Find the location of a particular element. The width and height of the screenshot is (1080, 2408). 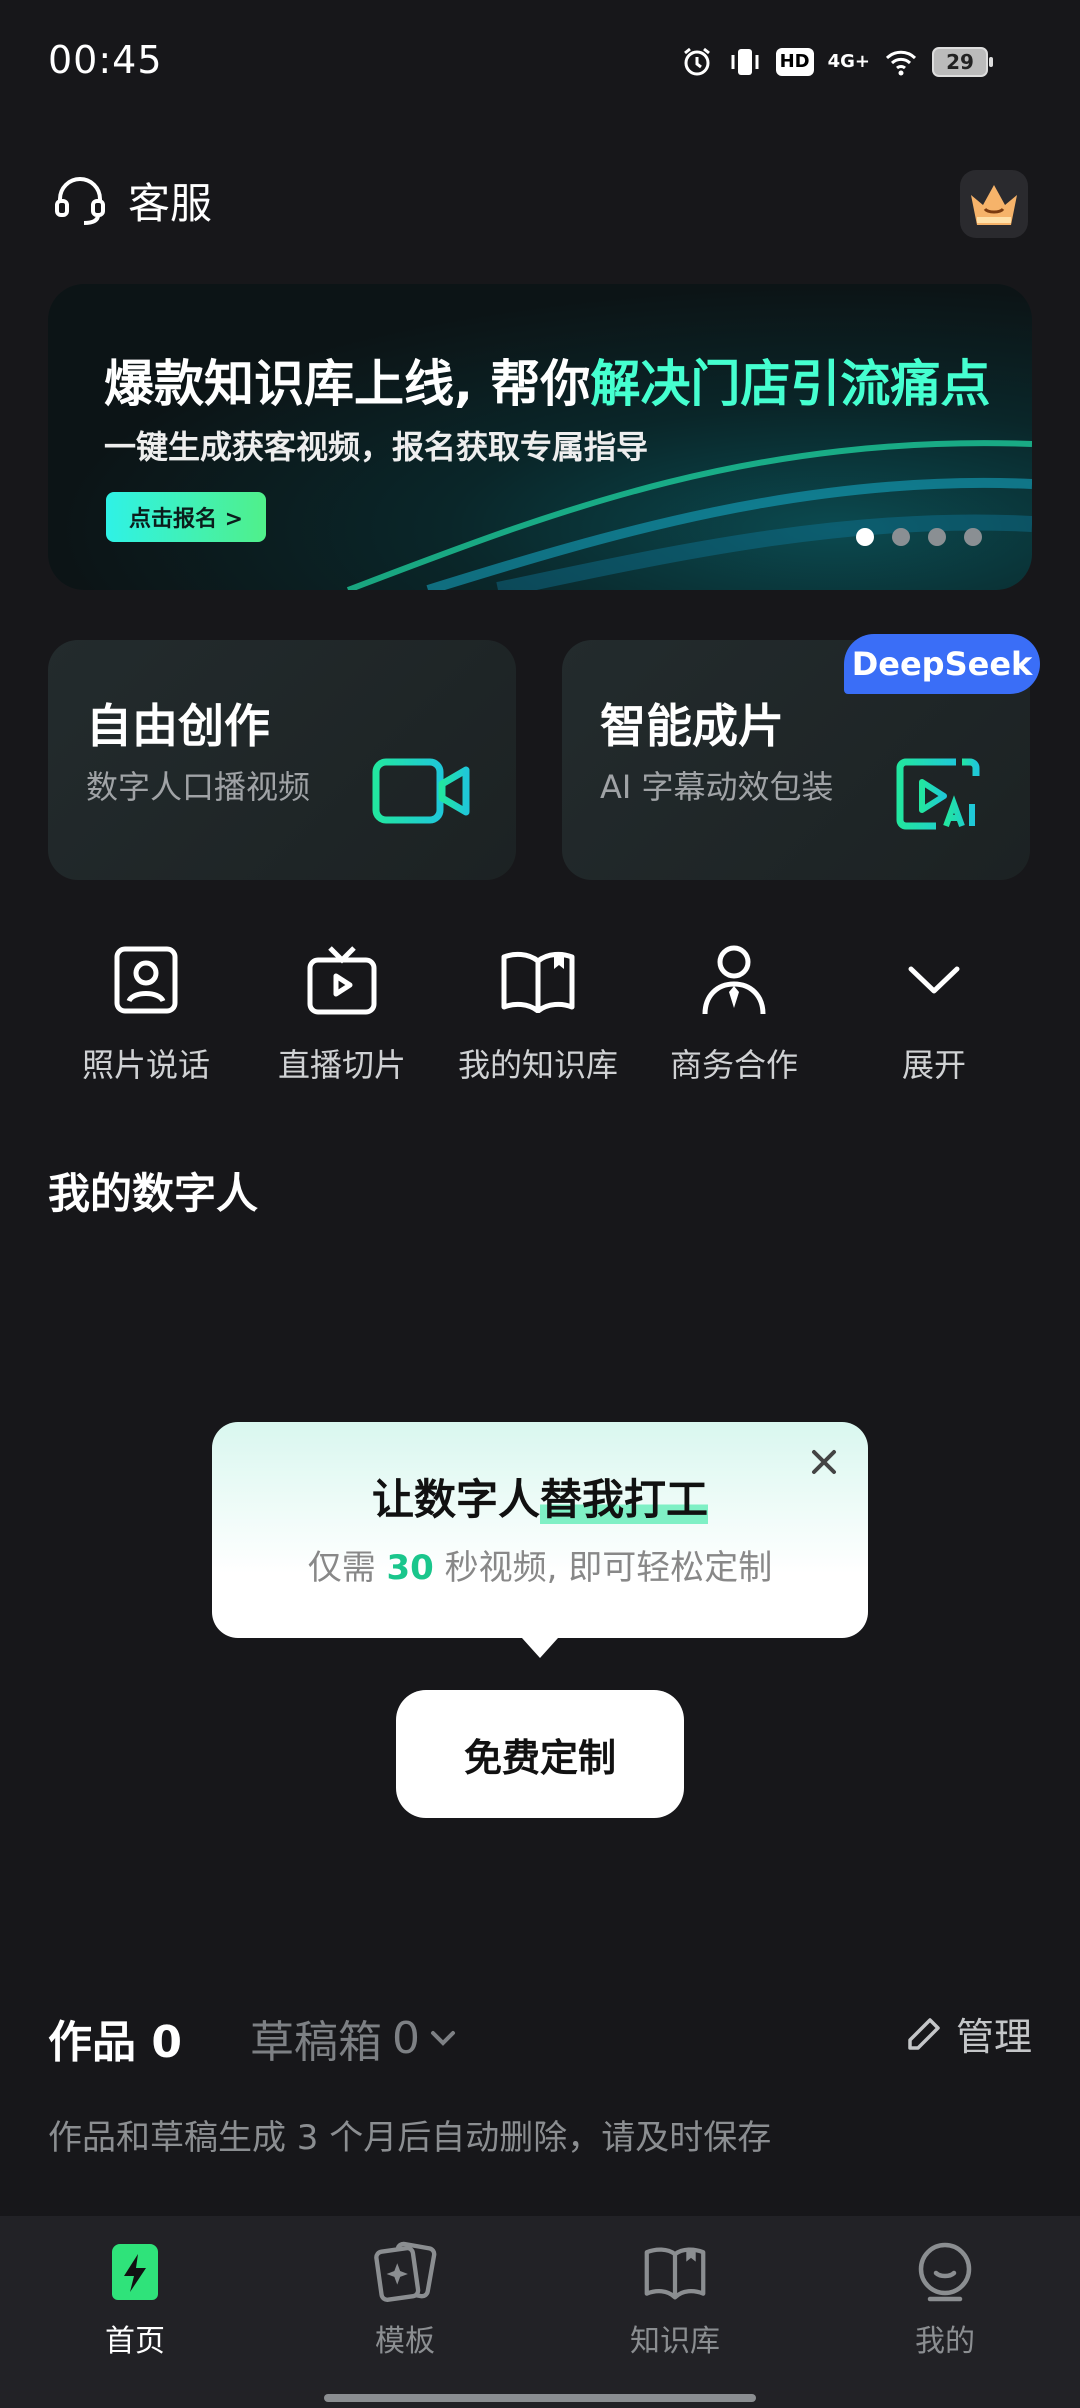

free-customize-button: 免费定制 is located at coordinates (540, 1754).